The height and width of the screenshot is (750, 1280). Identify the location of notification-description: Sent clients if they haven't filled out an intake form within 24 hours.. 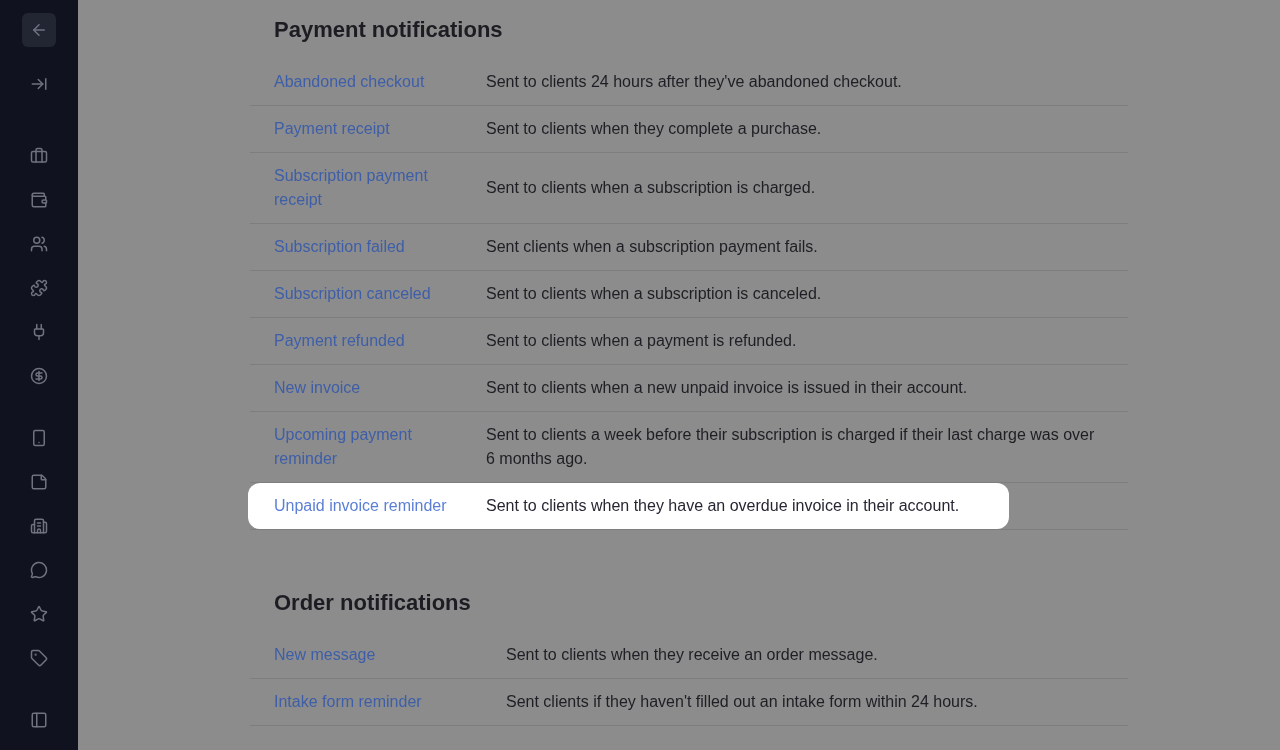
(742, 702).